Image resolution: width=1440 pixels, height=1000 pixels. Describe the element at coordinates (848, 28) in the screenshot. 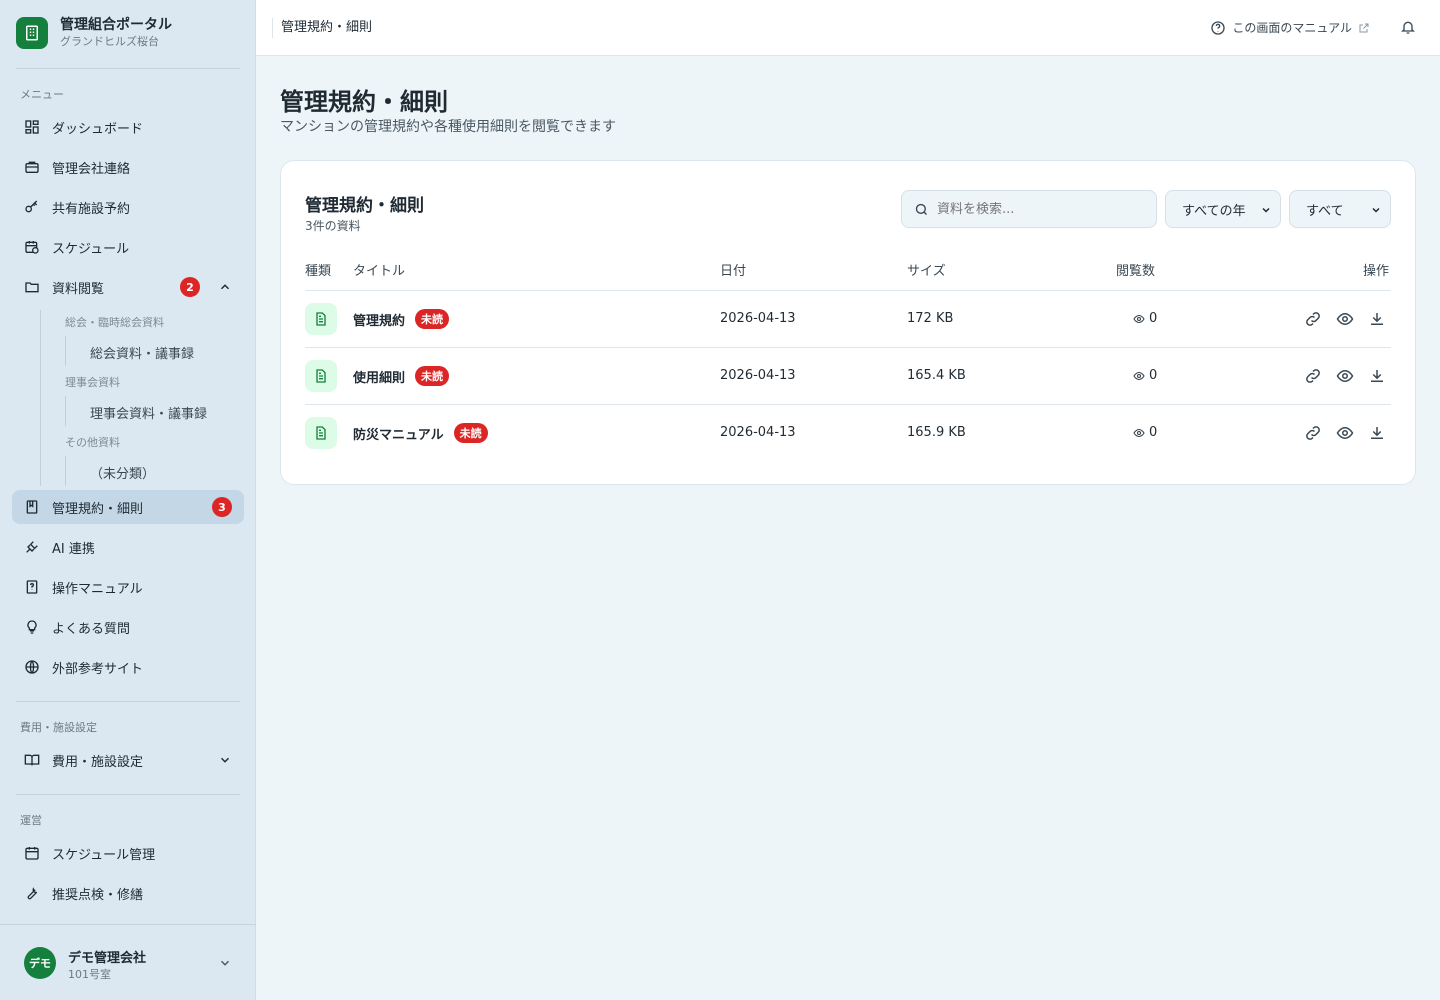

I see `topbar: 管理規約・細則 この画面のマニュアル` at that location.